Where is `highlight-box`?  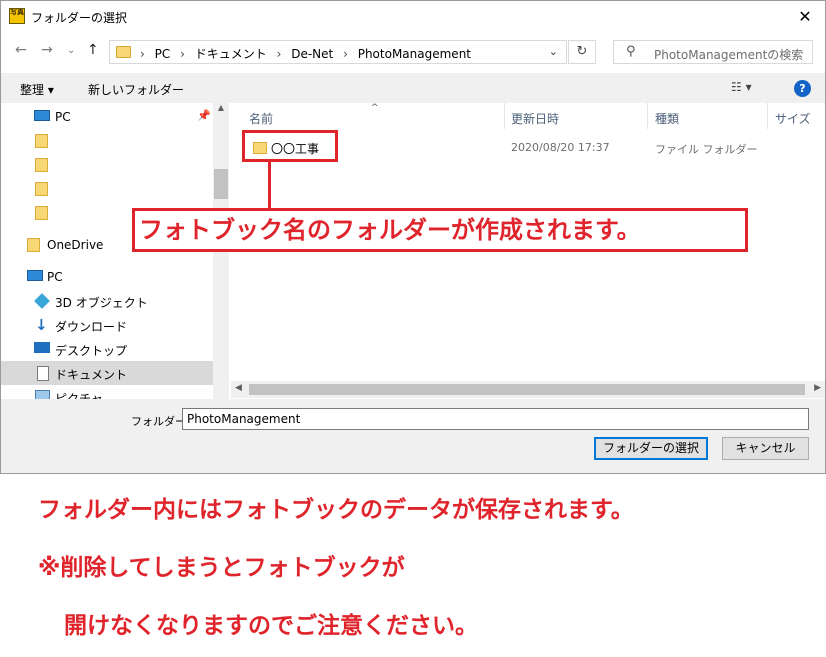 highlight-box is located at coordinates (290, 146).